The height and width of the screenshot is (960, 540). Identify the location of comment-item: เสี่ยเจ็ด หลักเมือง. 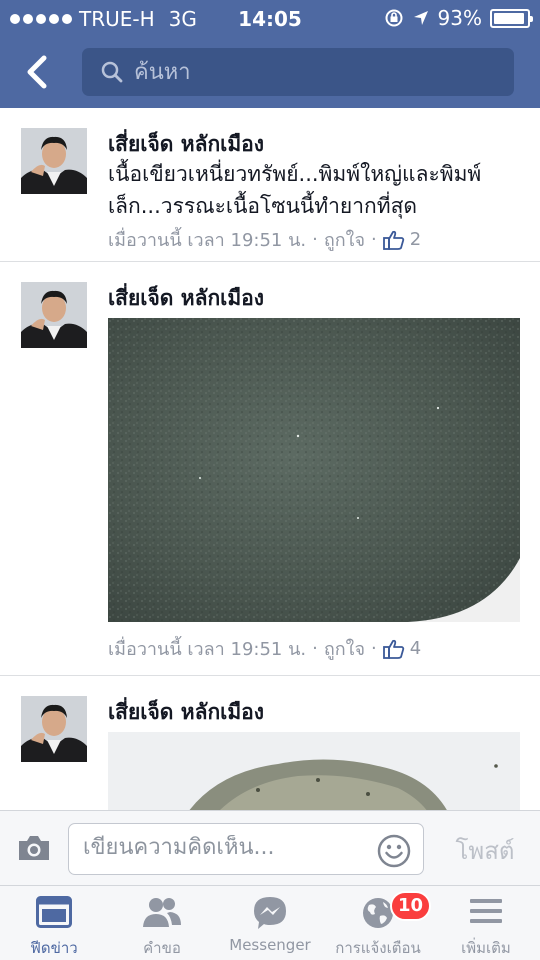
(270, 743).